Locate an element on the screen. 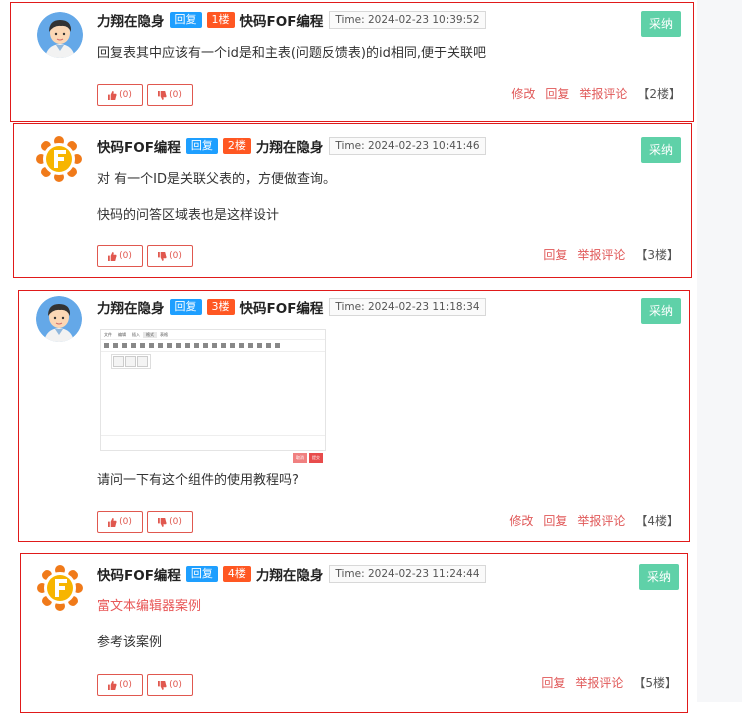 The height and width of the screenshot is (713, 742). case-link: 富文本编辑器案例 is located at coordinates (149, 604).